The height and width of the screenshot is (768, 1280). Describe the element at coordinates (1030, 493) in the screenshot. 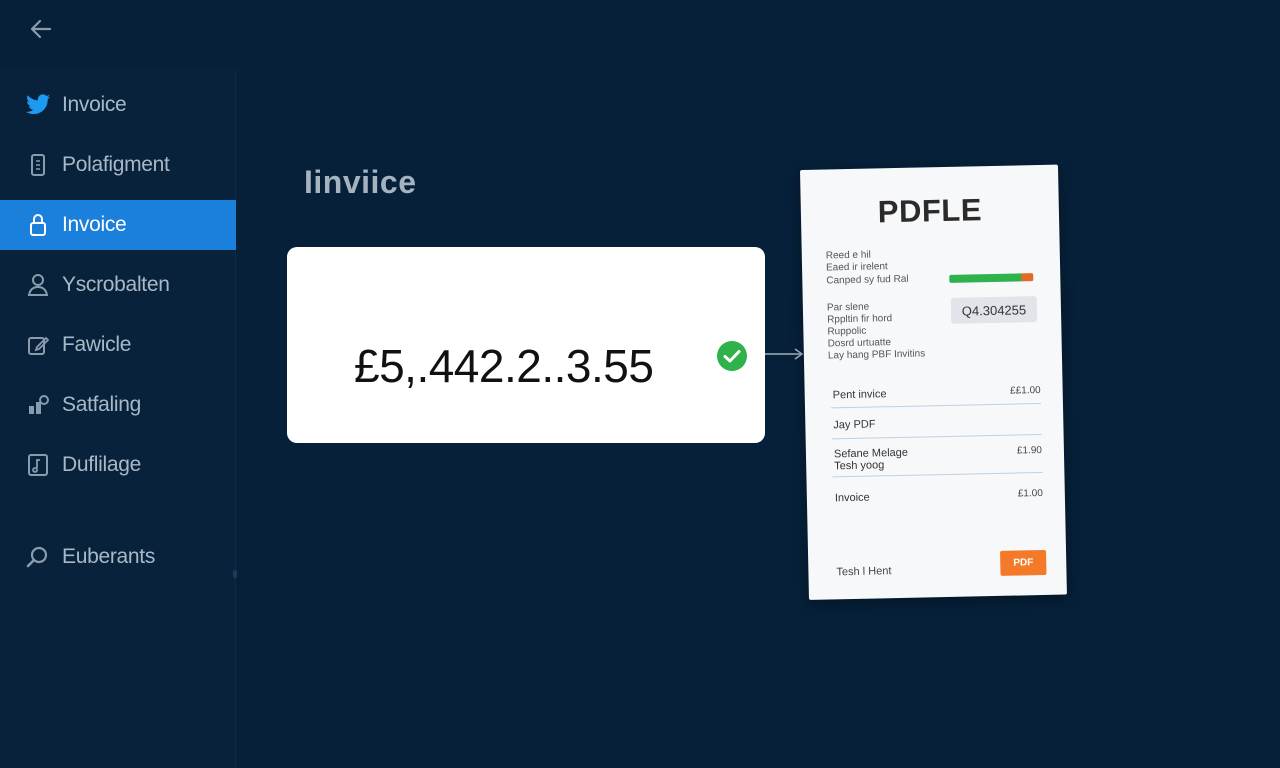

I see `pdf-row-value: £1.00` at that location.